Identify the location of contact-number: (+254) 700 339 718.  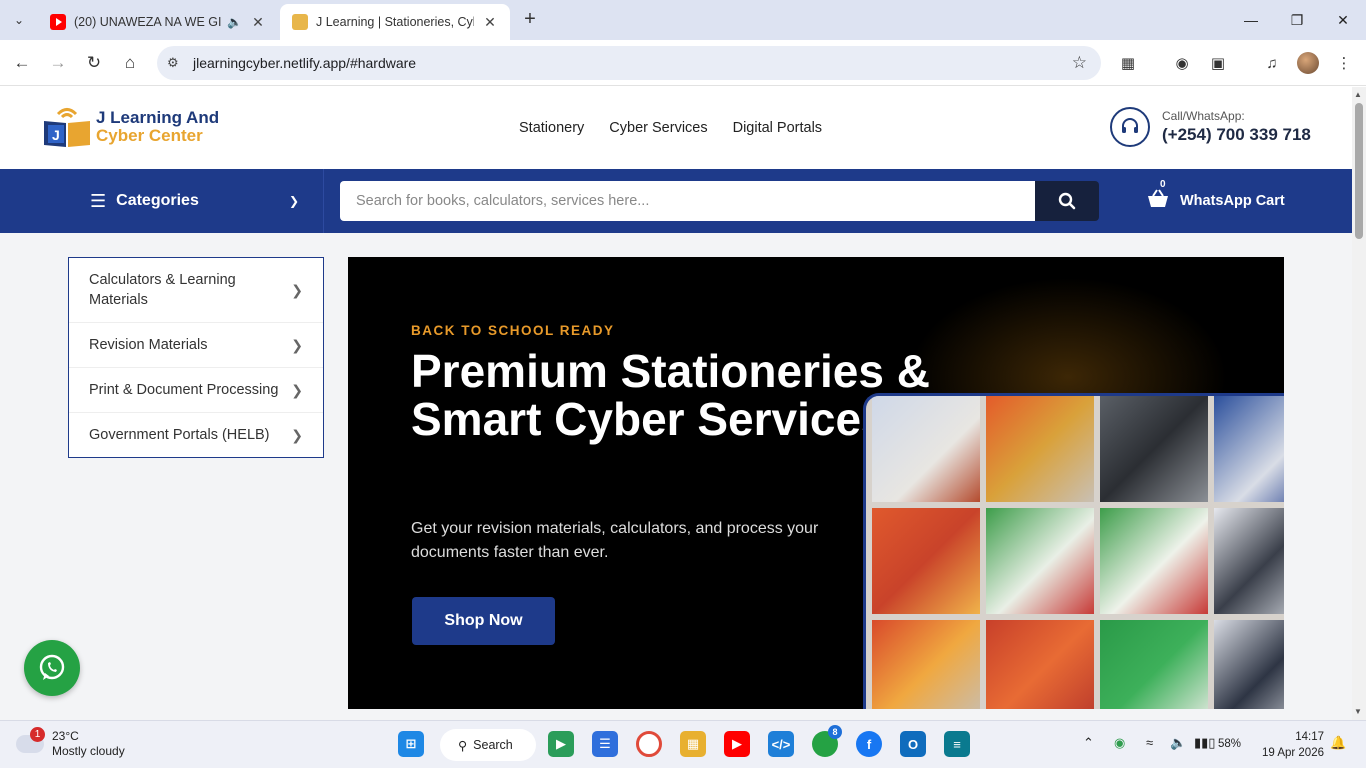
(1236, 135).